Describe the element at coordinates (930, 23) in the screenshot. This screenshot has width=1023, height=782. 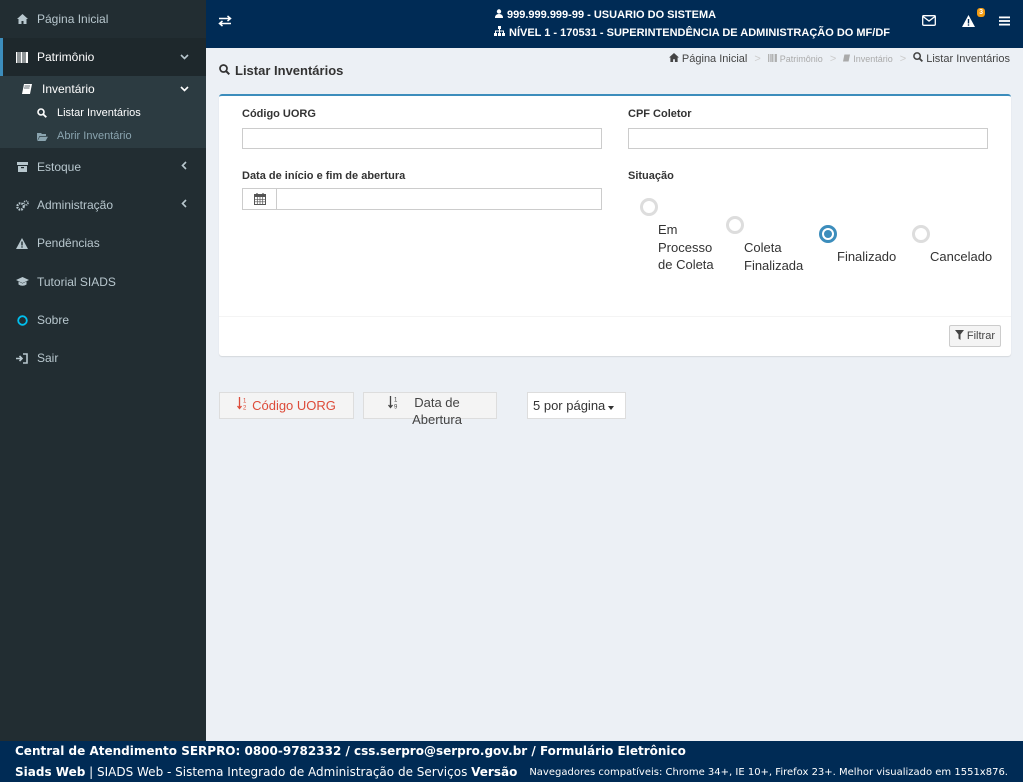
I see `envelope-icon` at that location.